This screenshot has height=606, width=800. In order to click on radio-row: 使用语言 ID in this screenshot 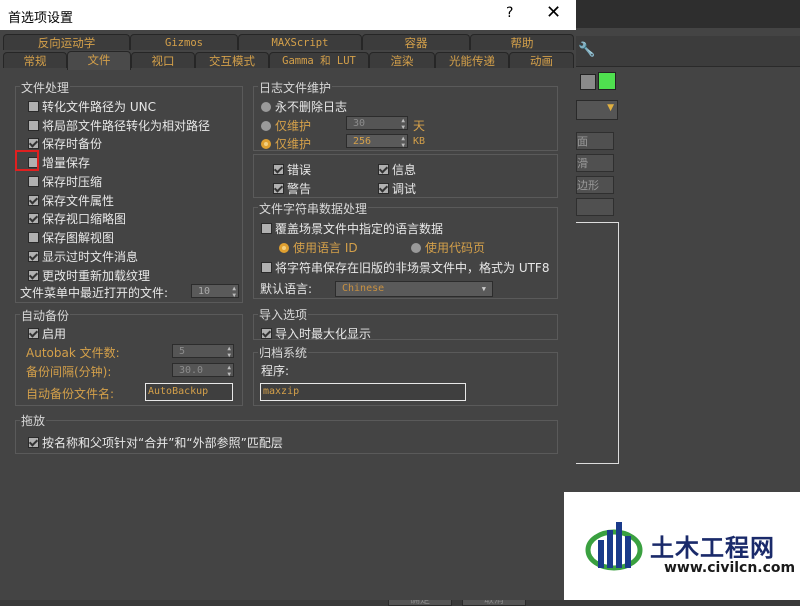, I will do `click(318, 247)`.